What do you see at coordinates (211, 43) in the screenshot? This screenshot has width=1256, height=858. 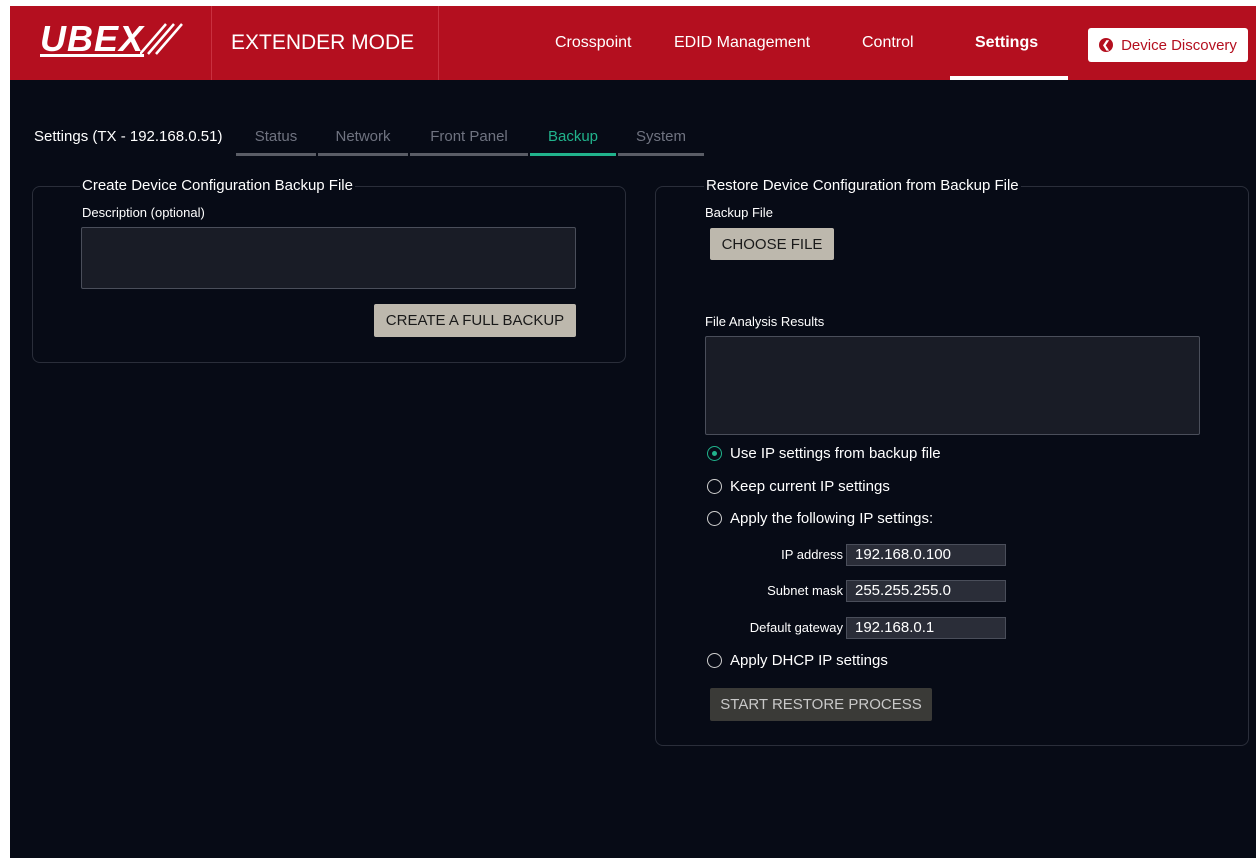 I see `mode-divider-left` at bounding box center [211, 43].